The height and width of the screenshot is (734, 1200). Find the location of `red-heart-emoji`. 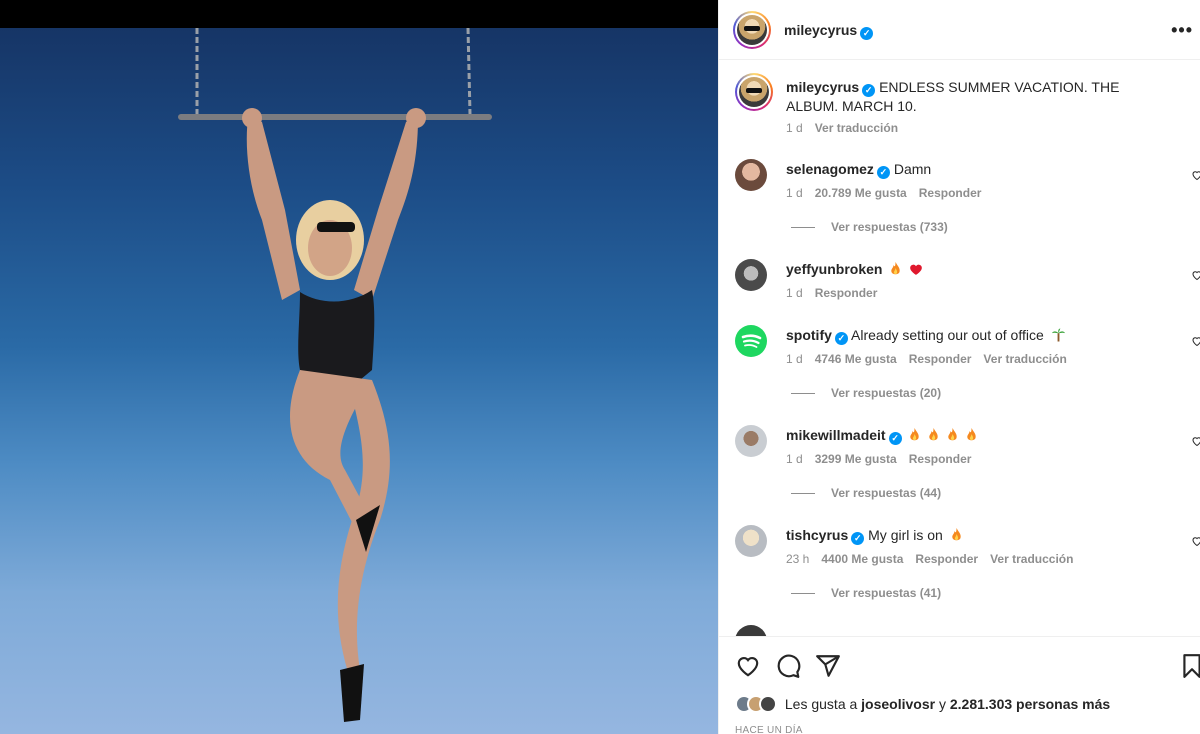

red-heart-emoji is located at coordinates (916, 269).